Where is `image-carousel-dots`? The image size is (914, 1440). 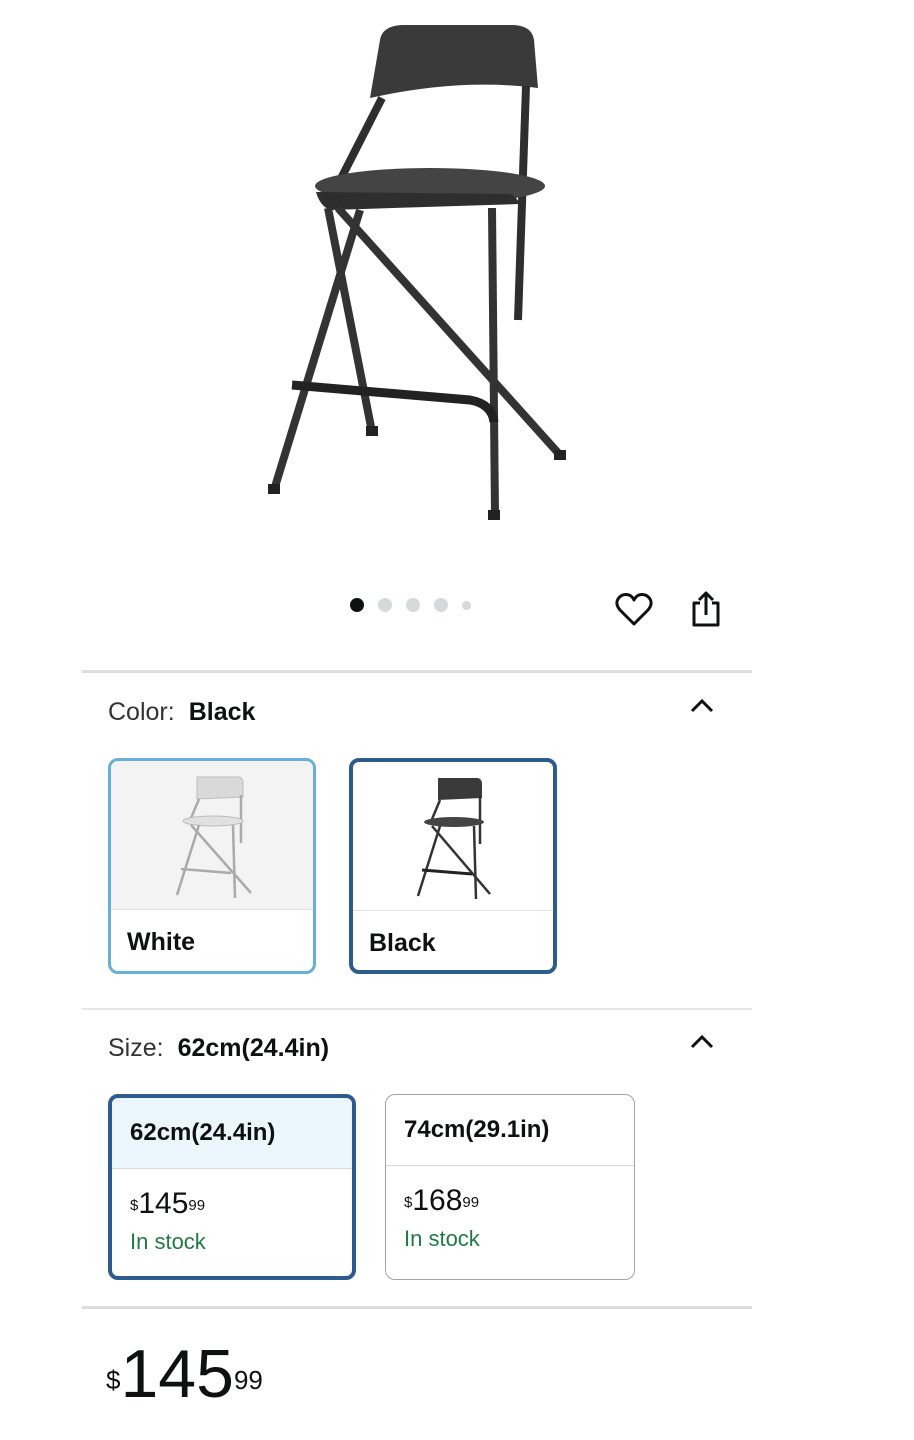 image-carousel-dots is located at coordinates (410, 605).